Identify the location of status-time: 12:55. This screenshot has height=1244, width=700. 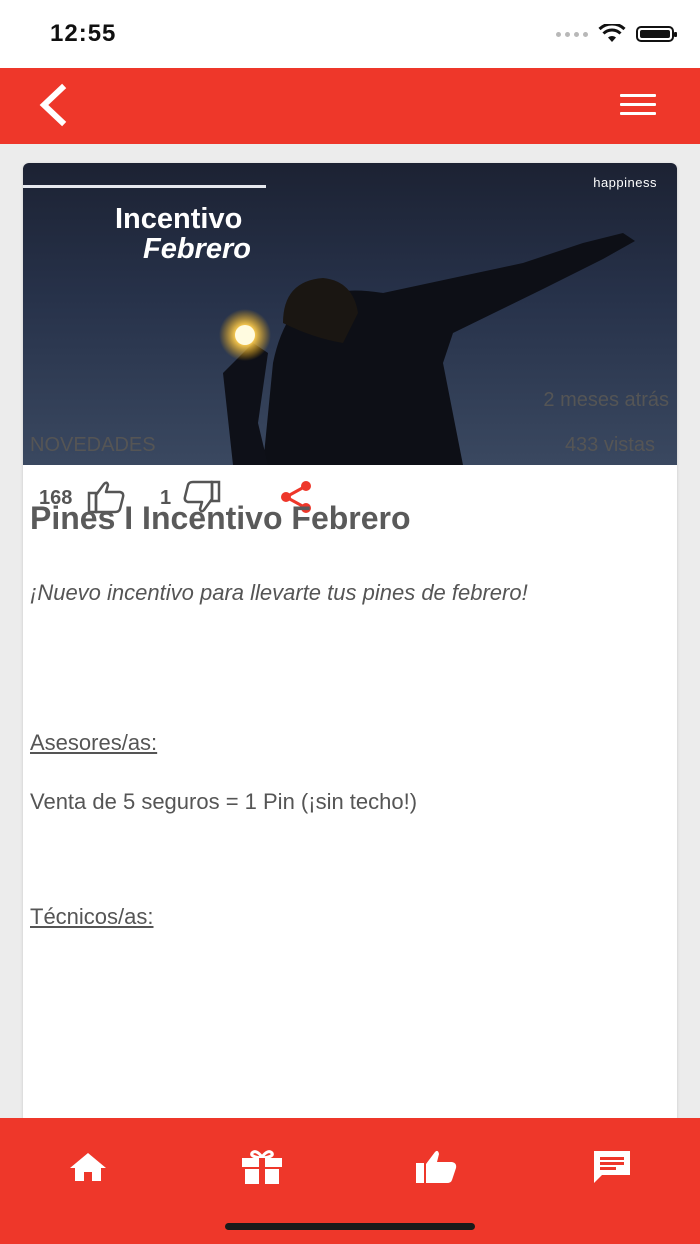
(83, 33).